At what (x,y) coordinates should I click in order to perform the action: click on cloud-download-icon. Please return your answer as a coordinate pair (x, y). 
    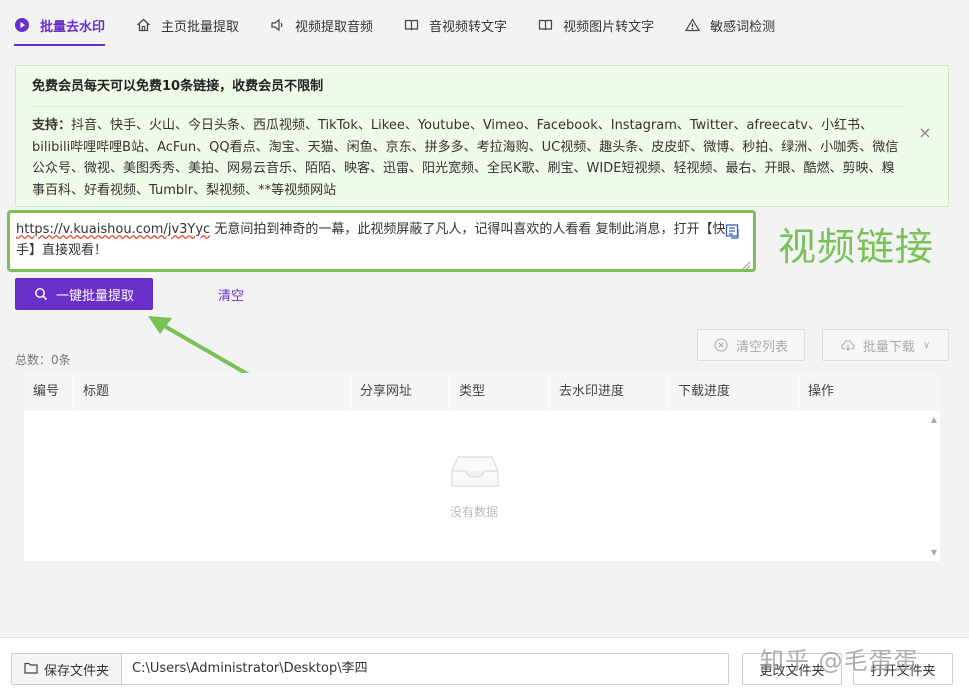
    Looking at the image, I should click on (848, 345).